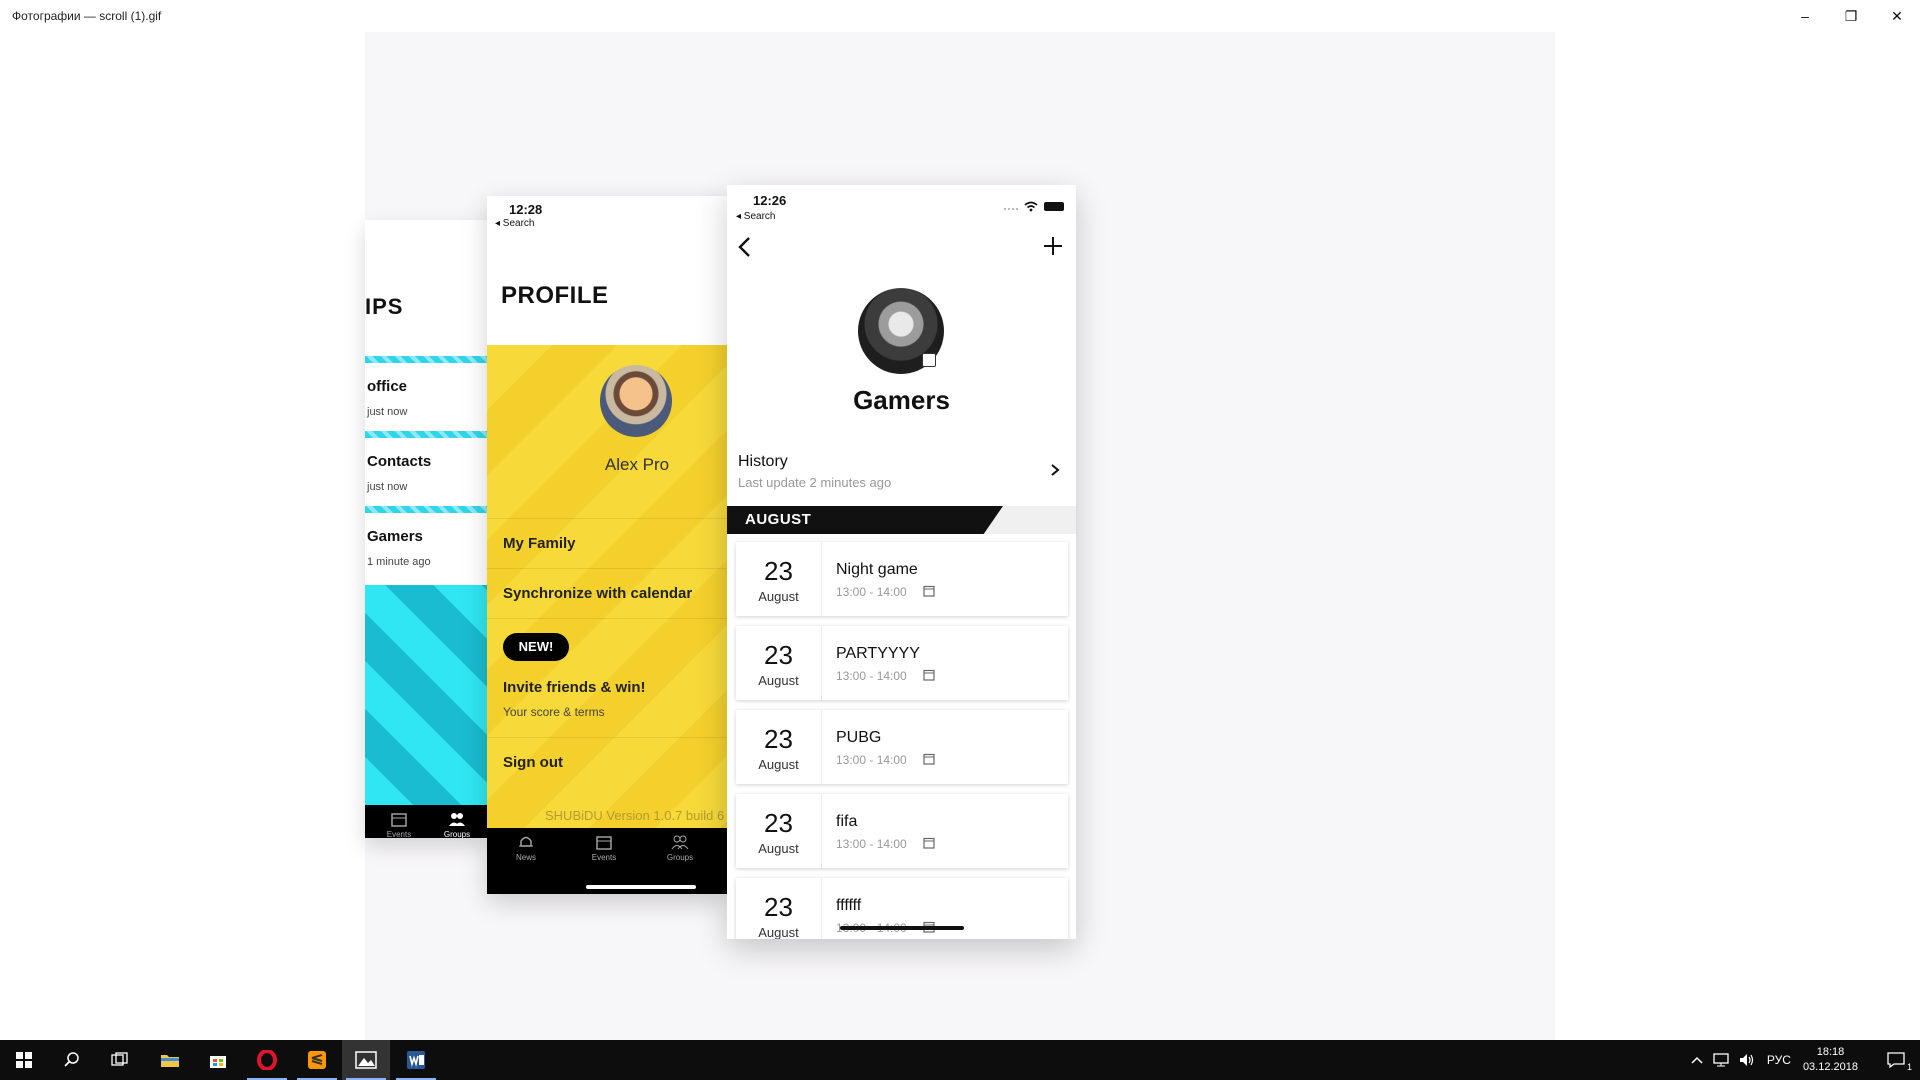 The width and height of the screenshot is (1920, 1080). What do you see at coordinates (1779, 1060) in the screenshot?
I see `language-indicator: РУС` at bounding box center [1779, 1060].